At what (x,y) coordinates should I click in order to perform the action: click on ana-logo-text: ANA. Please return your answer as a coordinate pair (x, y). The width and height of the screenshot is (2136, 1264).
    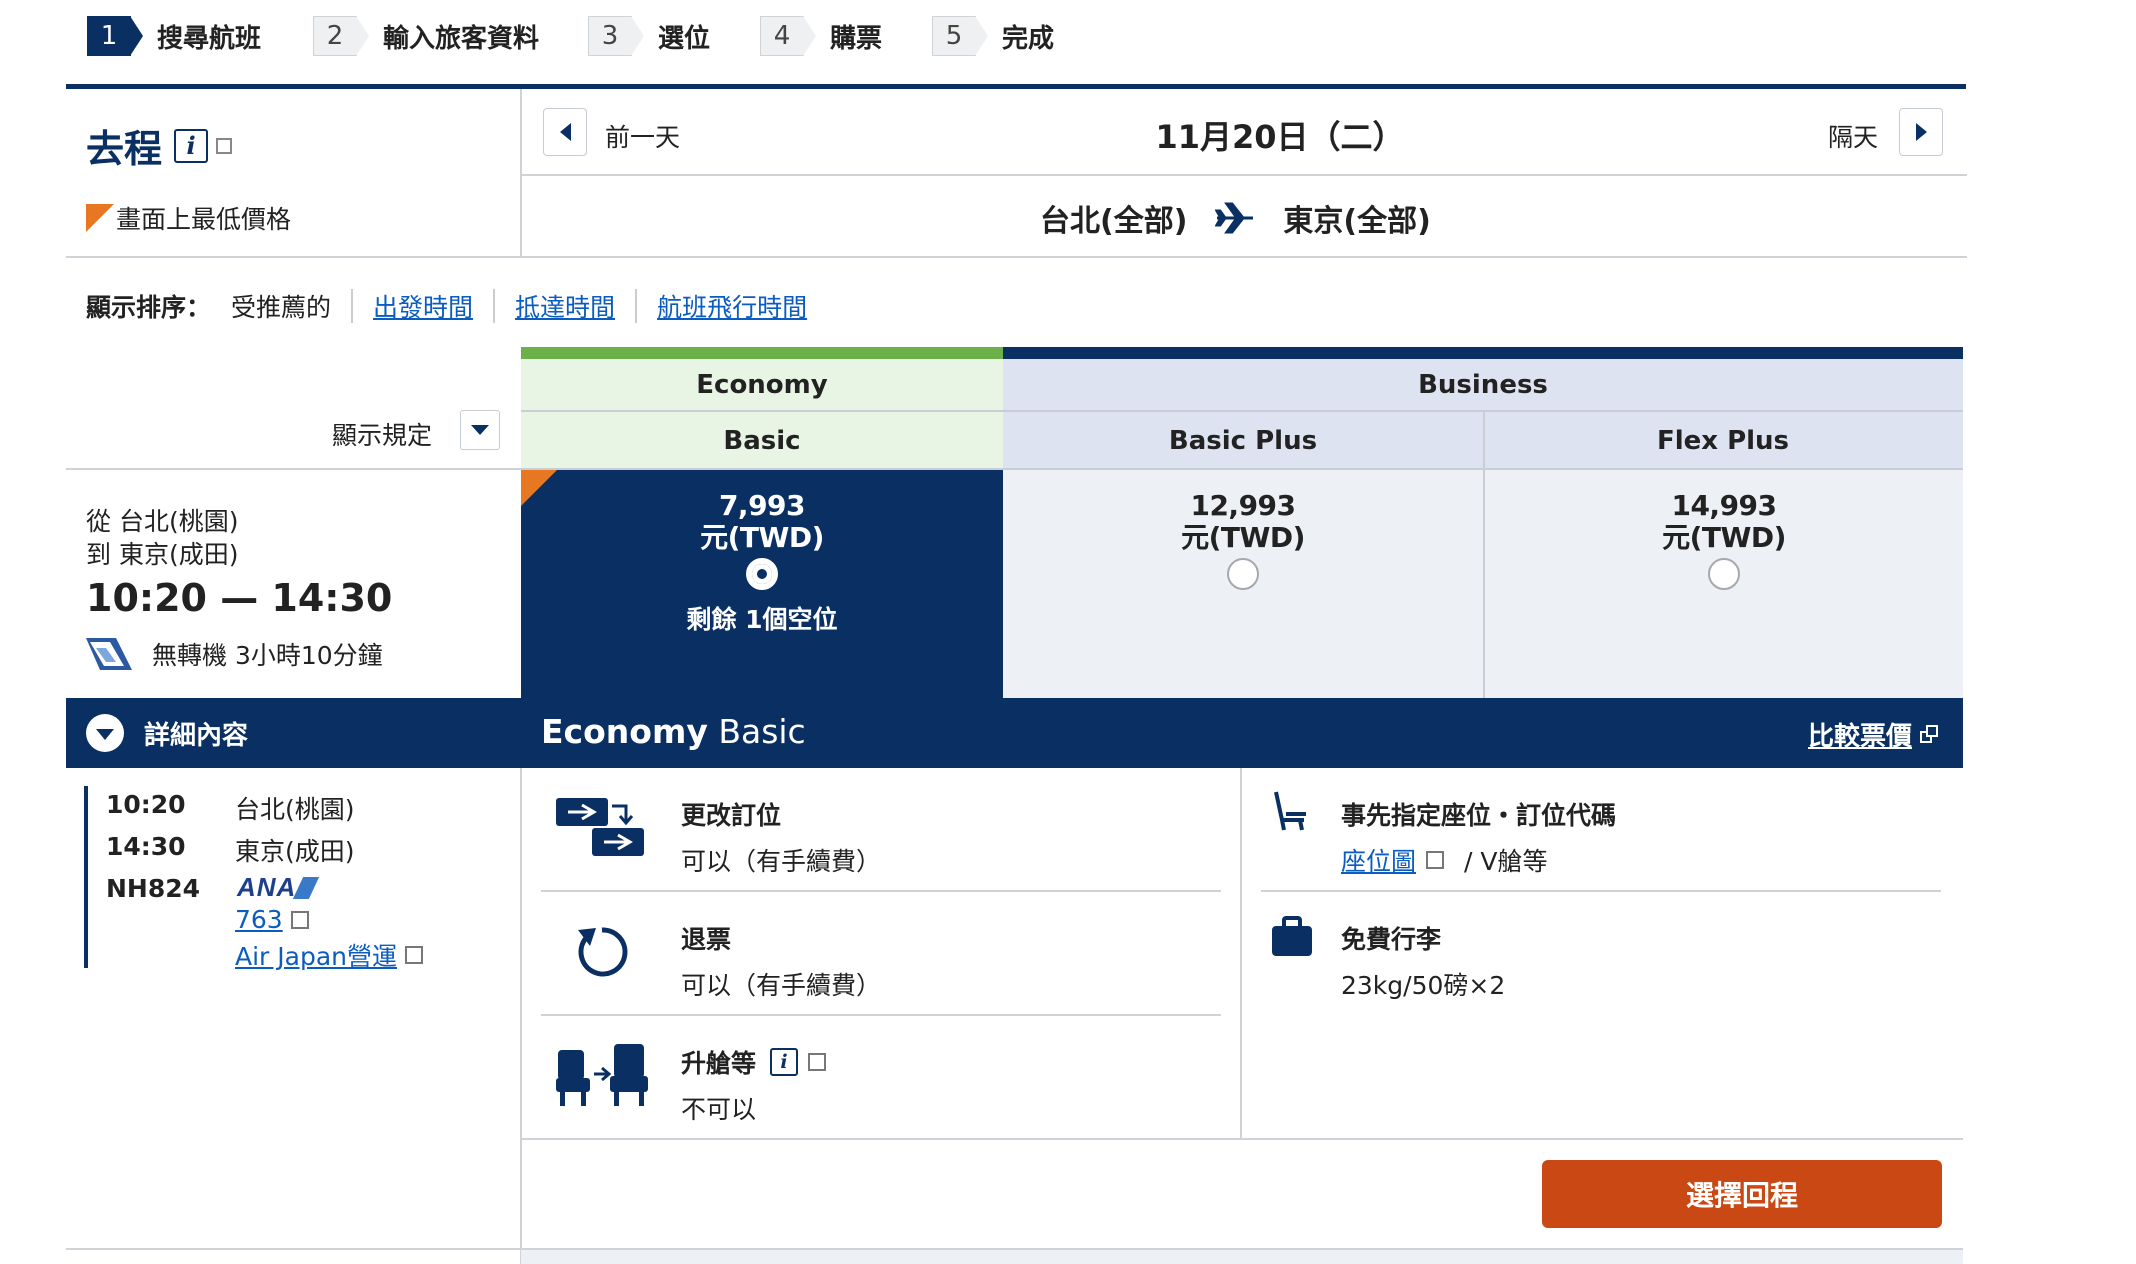
    Looking at the image, I should click on (267, 887).